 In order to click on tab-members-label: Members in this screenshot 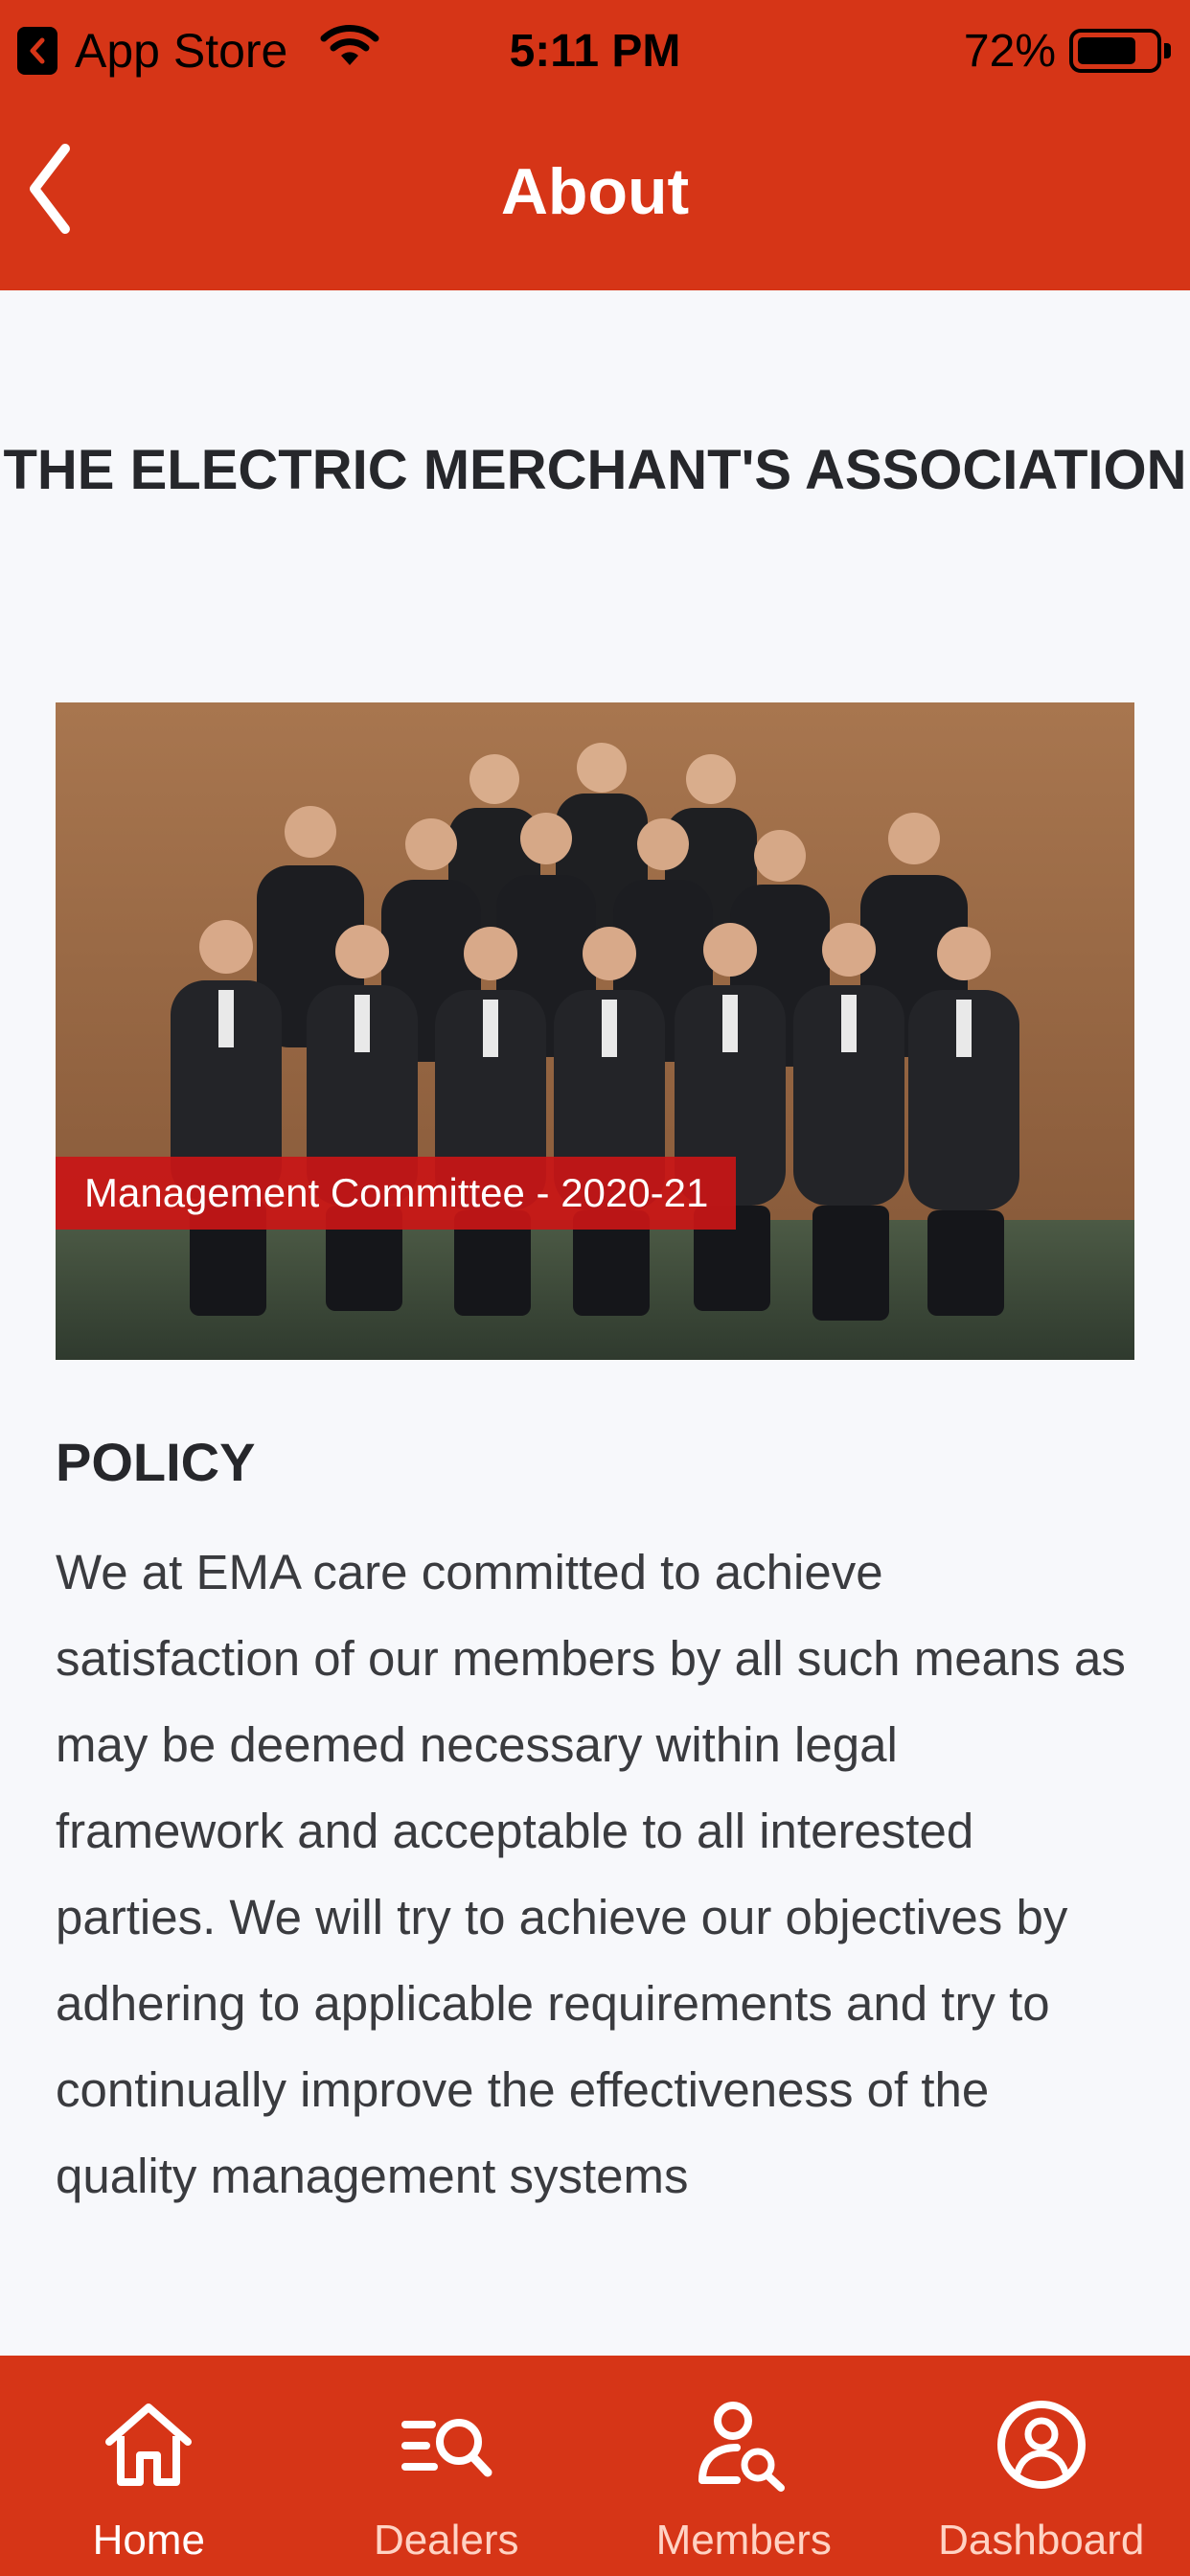, I will do `click(744, 2540)`.